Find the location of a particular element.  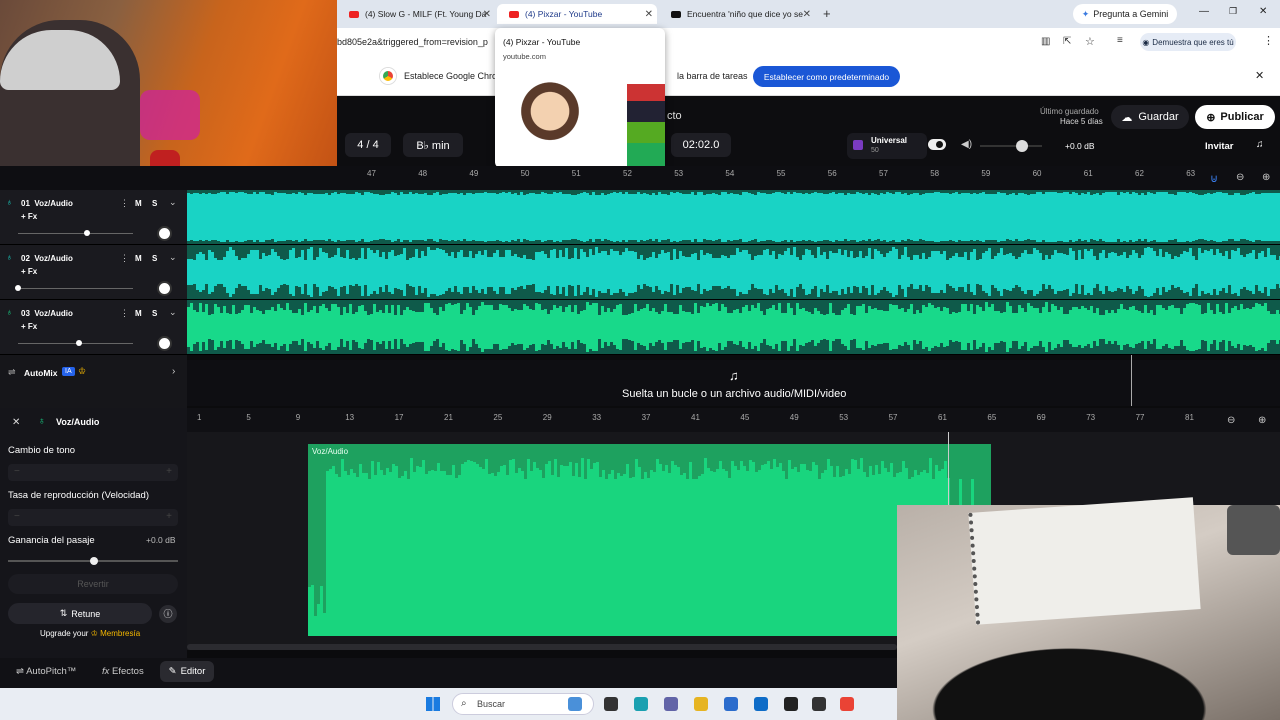

track-name: 02 Voz/Audio is located at coordinates (47, 258).